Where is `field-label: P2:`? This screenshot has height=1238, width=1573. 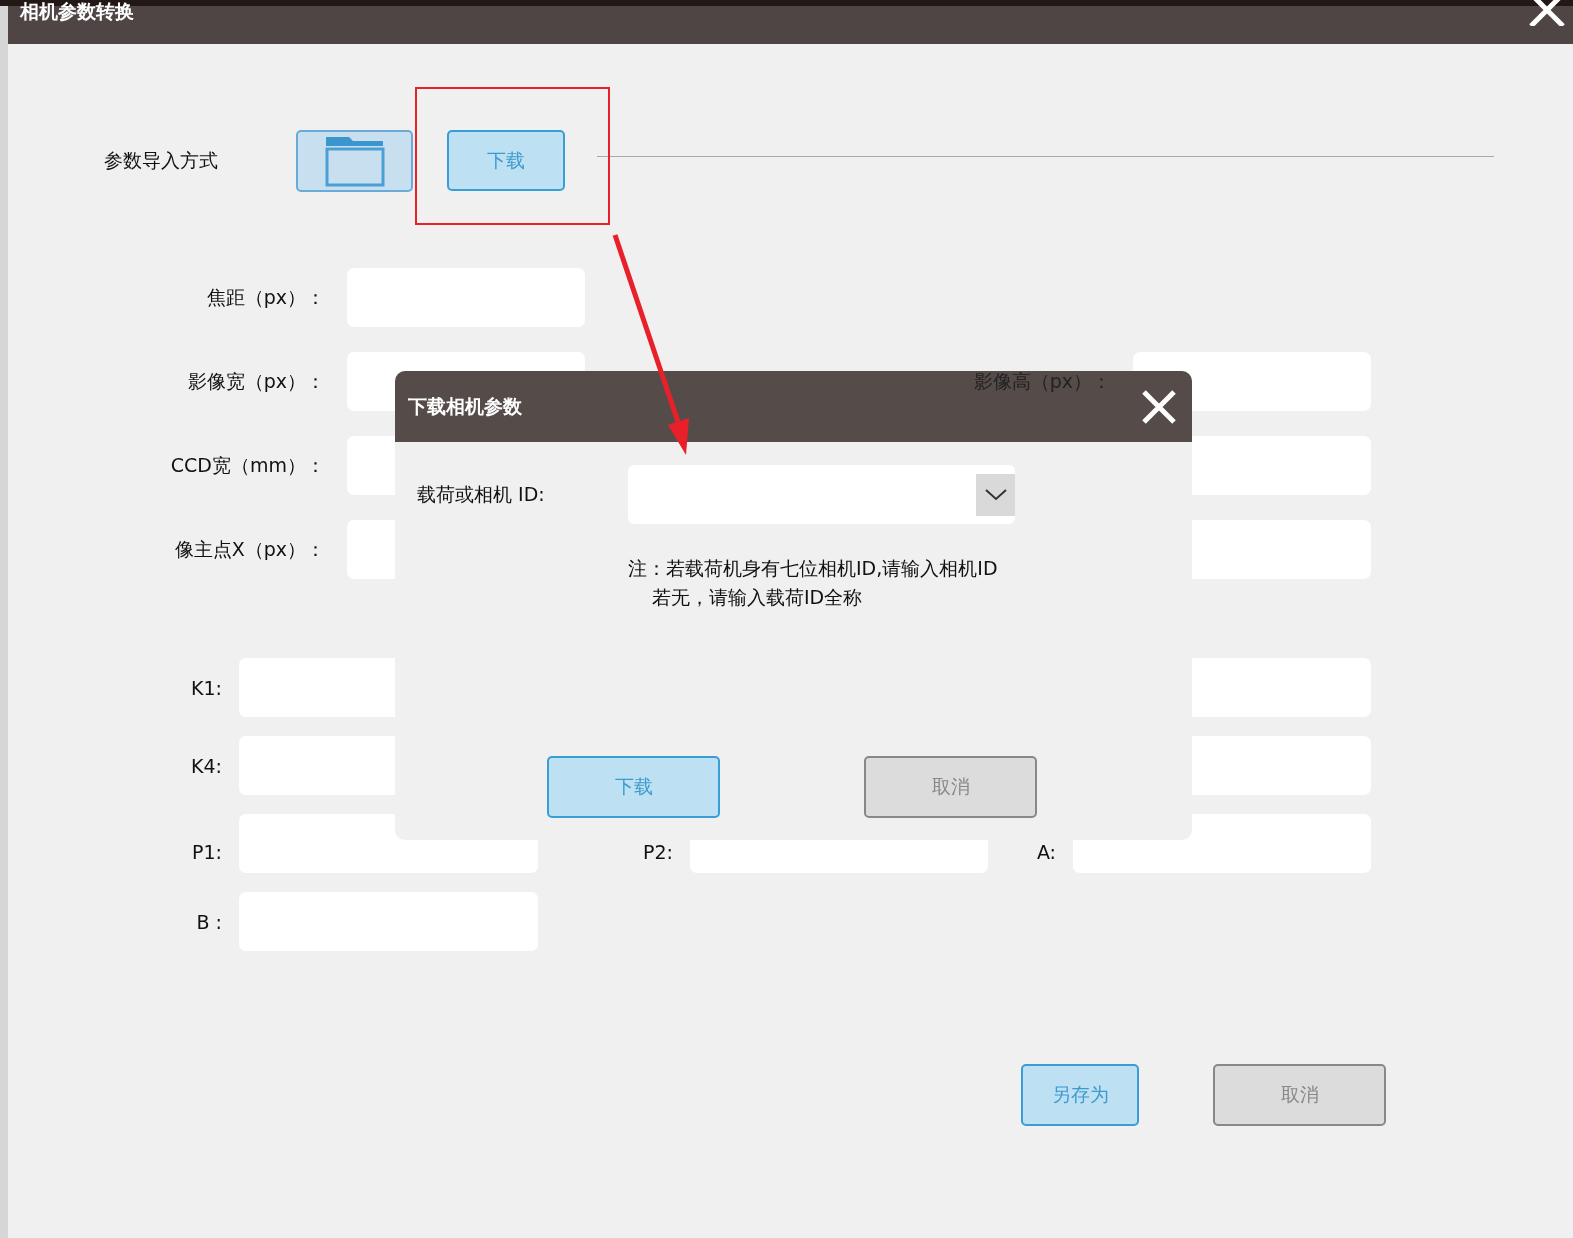 field-label: P2: is located at coordinates (658, 853).